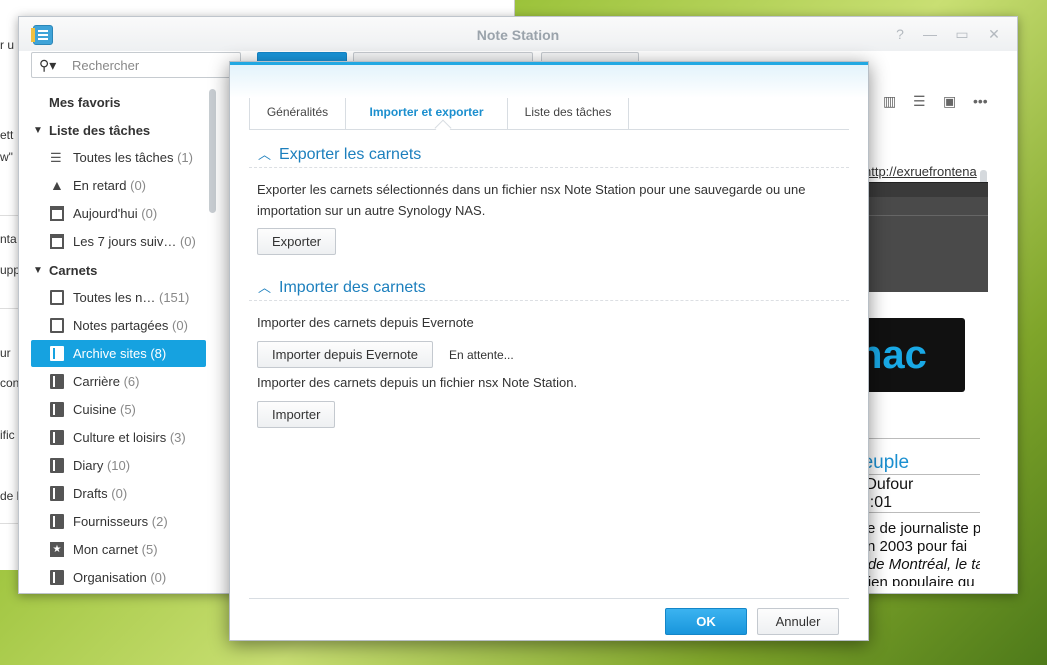 This screenshot has height=665, width=1047. What do you see at coordinates (706, 621) in the screenshot?
I see `ok-button: OK` at bounding box center [706, 621].